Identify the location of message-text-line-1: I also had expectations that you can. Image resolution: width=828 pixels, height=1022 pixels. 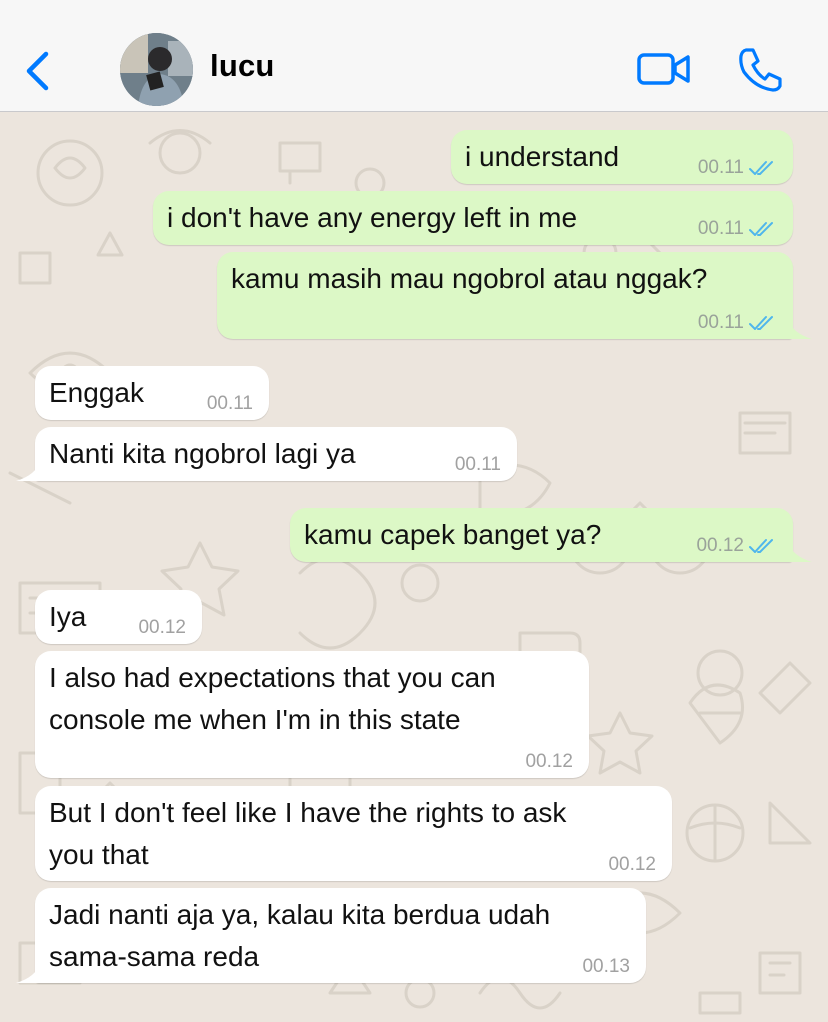
(272, 677).